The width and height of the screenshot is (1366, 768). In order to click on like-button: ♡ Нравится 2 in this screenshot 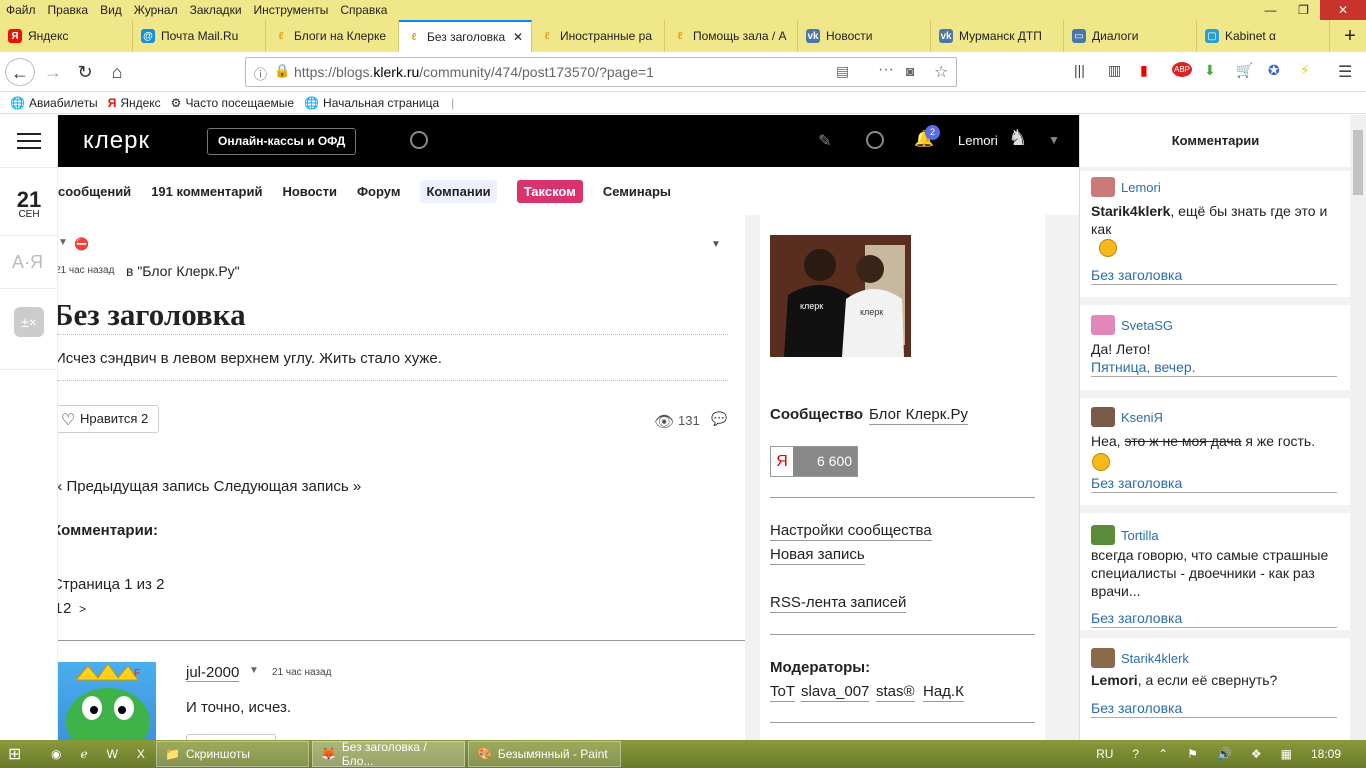, I will do `click(109, 419)`.